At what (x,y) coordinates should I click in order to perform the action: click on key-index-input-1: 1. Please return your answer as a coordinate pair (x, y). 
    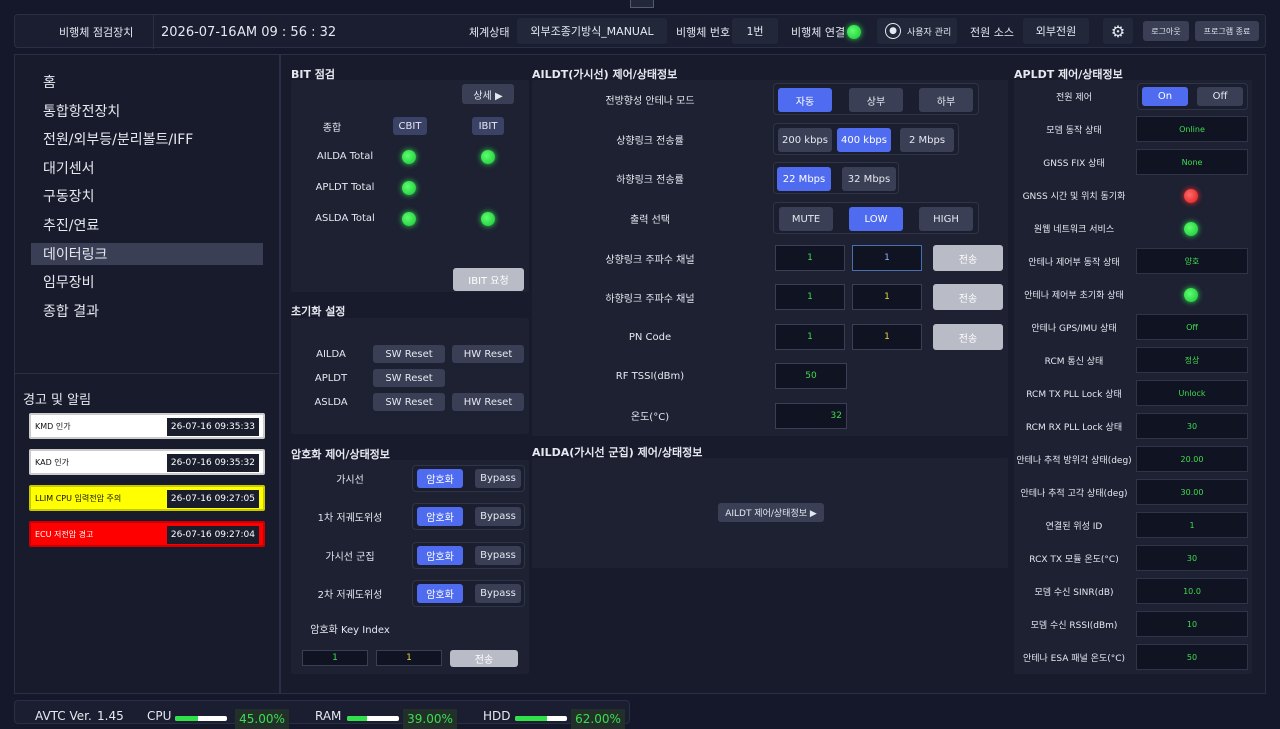
    Looking at the image, I should click on (335, 658).